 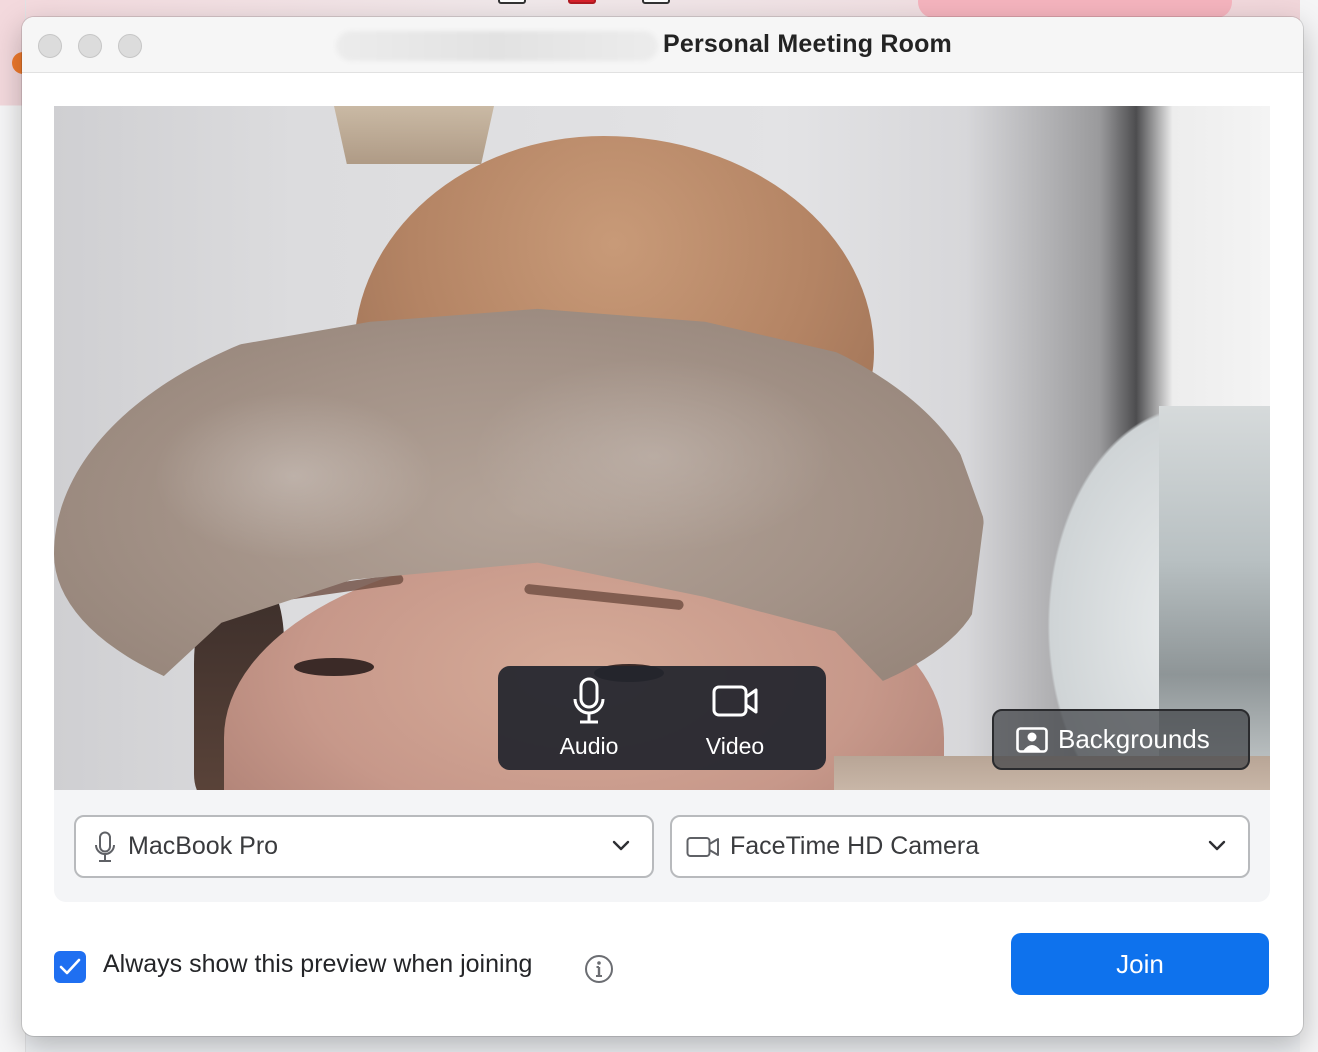 What do you see at coordinates (364, 846) in the screenshot?
I see `microphone-select: MacBook Pro` at bounding box center [364, 846].